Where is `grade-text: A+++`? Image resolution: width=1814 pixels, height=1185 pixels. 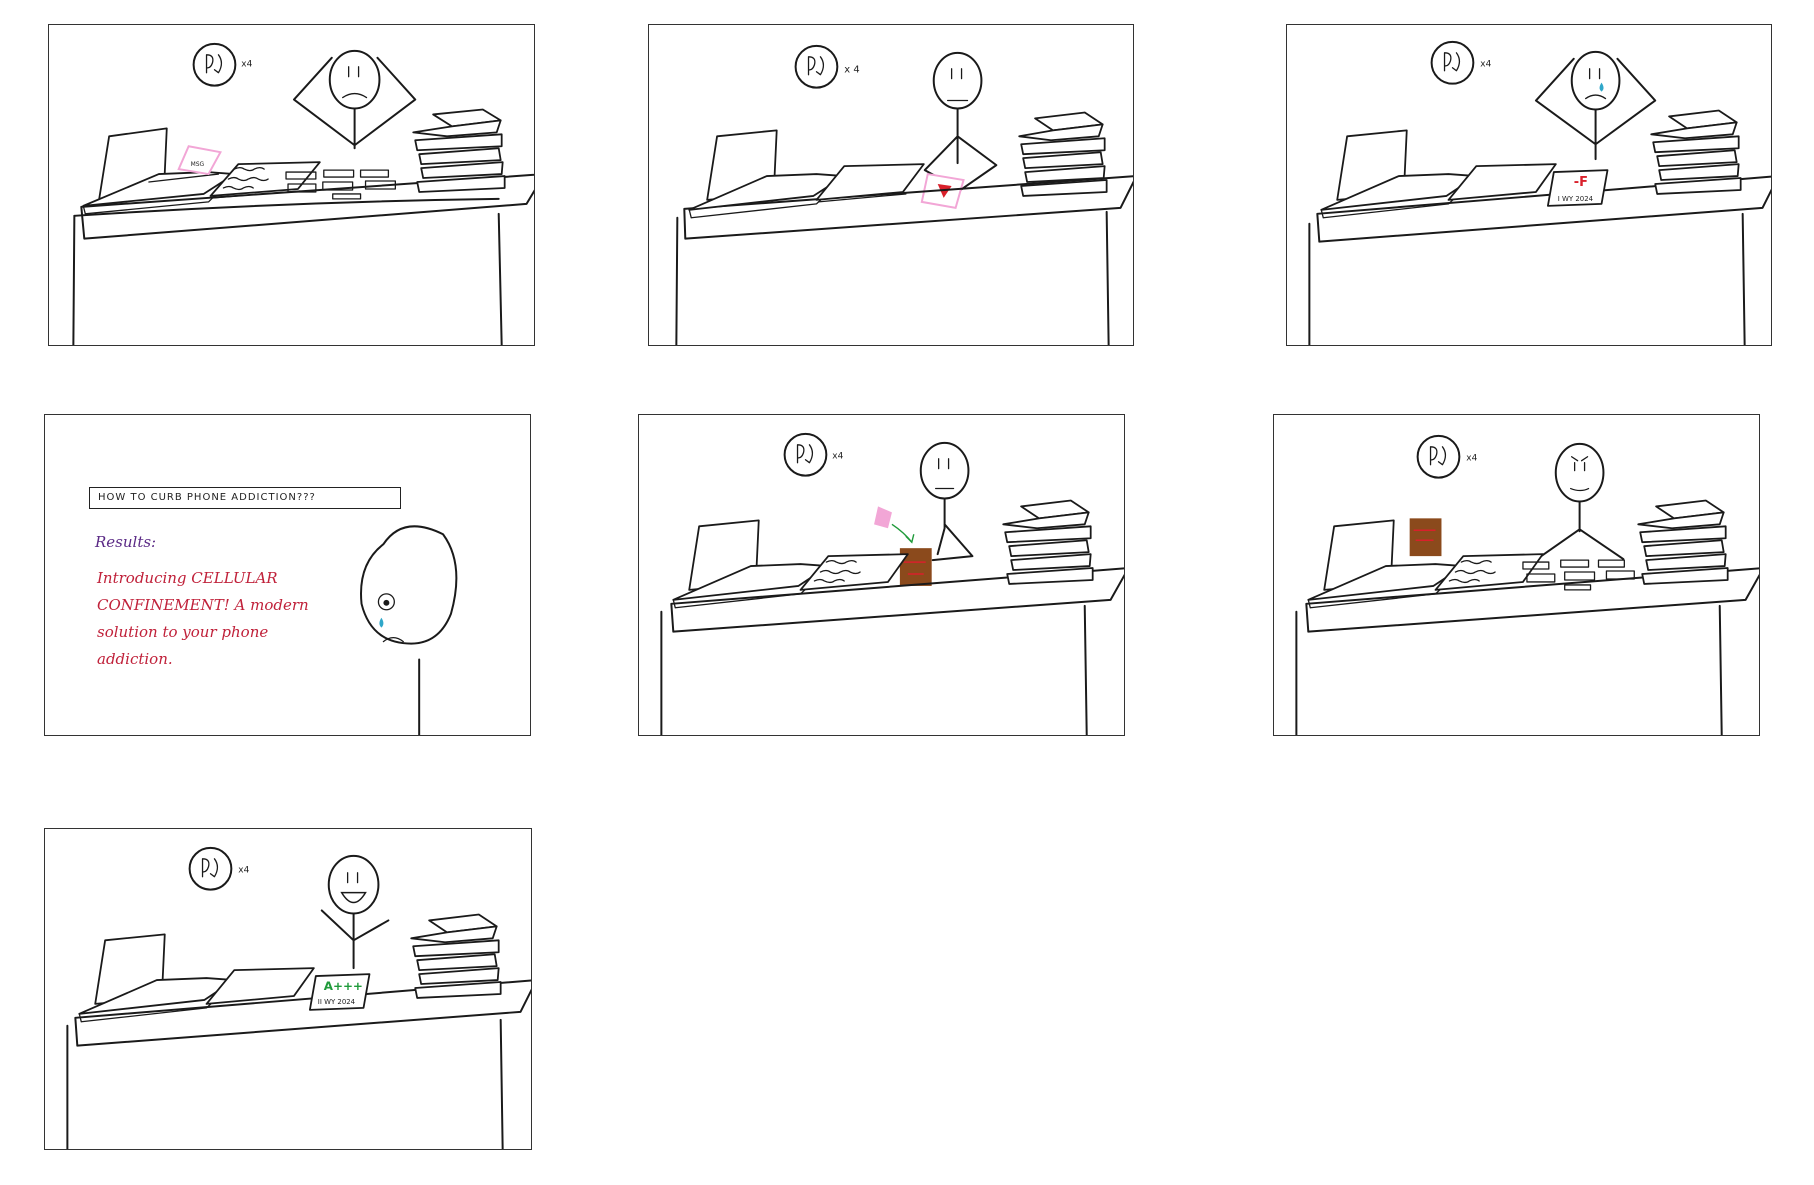 grade-text: A+++ is located at coordinates (343, 986).